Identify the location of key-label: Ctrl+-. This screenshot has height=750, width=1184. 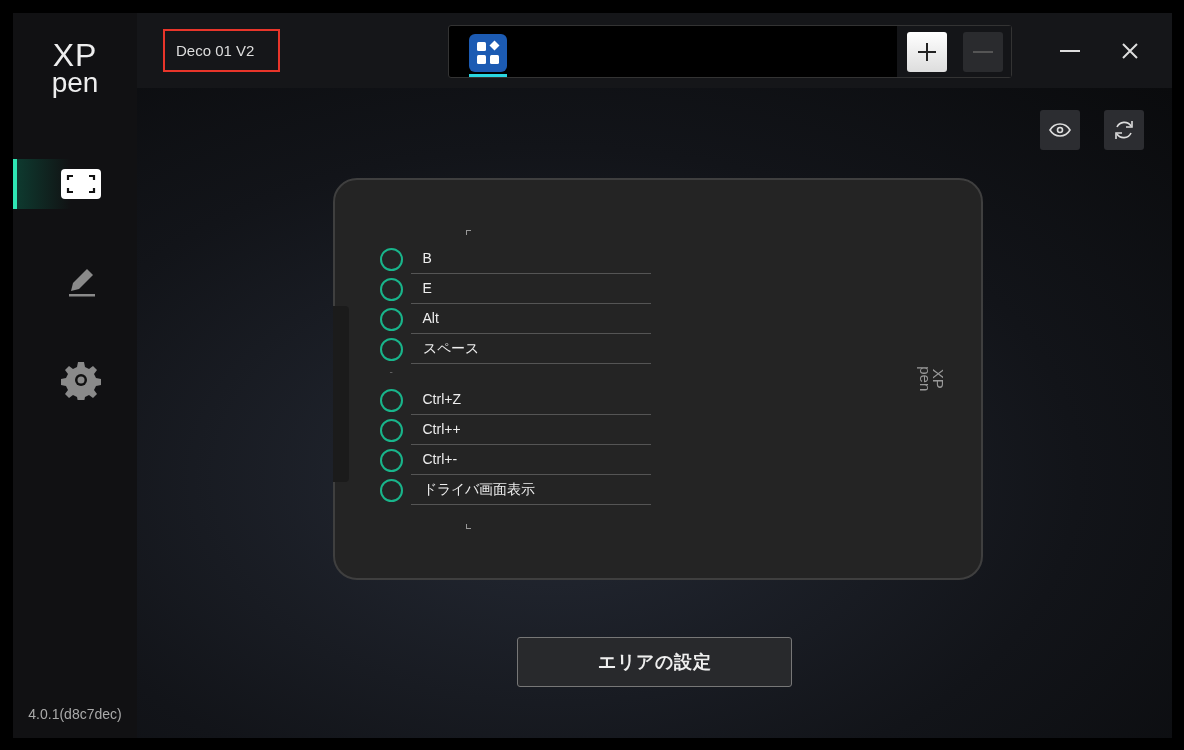
(530, 460).